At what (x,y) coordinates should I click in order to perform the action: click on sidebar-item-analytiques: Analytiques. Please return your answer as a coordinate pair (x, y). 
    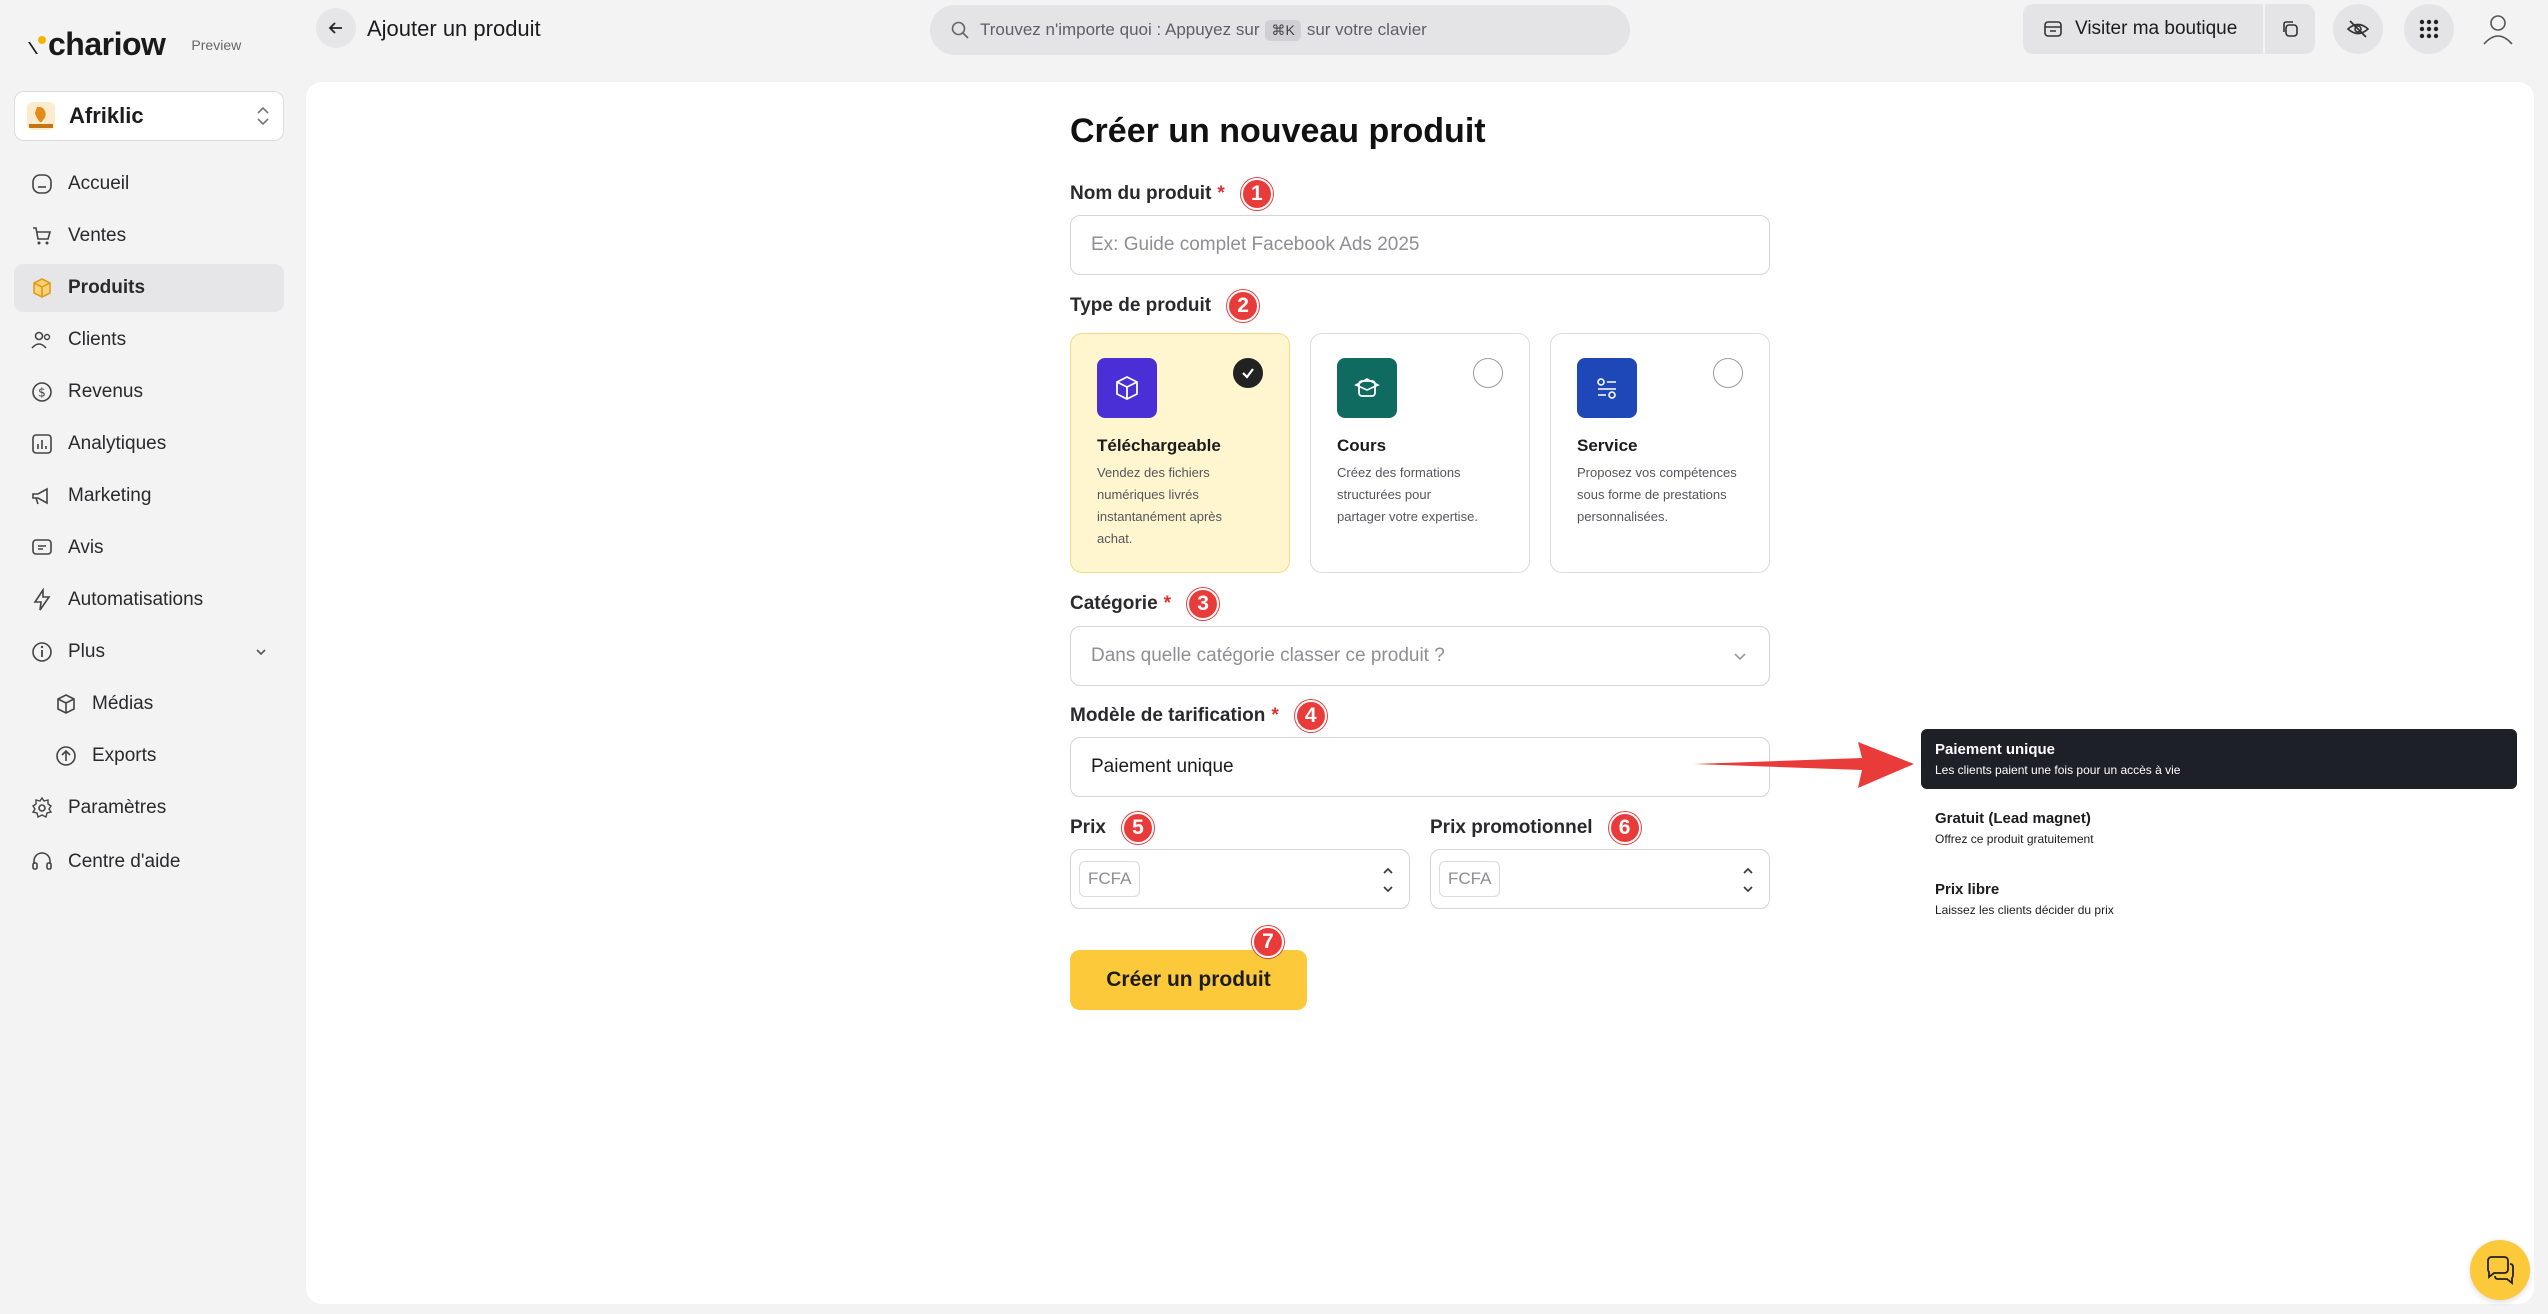
    Looking at the image, I should click on (149, 444).